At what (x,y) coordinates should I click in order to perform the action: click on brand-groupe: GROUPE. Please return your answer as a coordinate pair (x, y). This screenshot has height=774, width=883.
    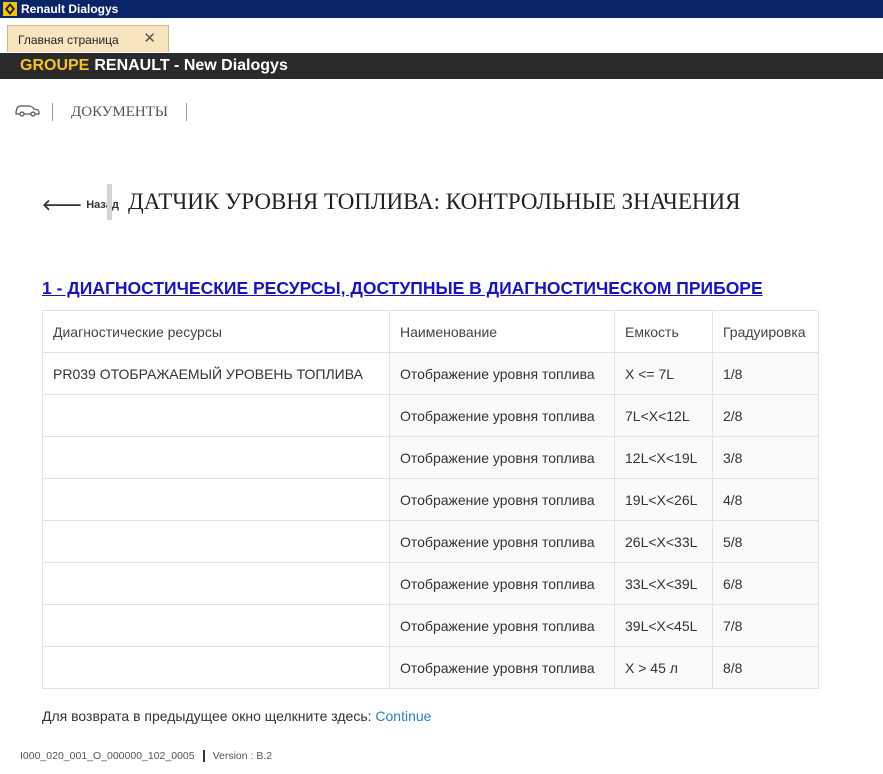
    Looking at the image, I should click on (55, 65).